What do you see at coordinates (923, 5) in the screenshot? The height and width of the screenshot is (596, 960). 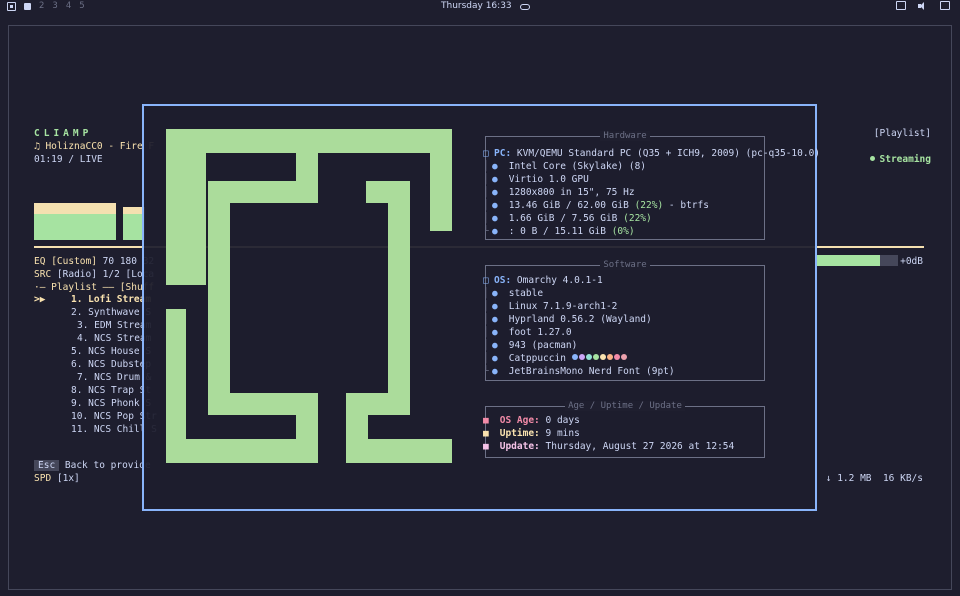 I see `volume-icon` at bounding box center [923, 5].